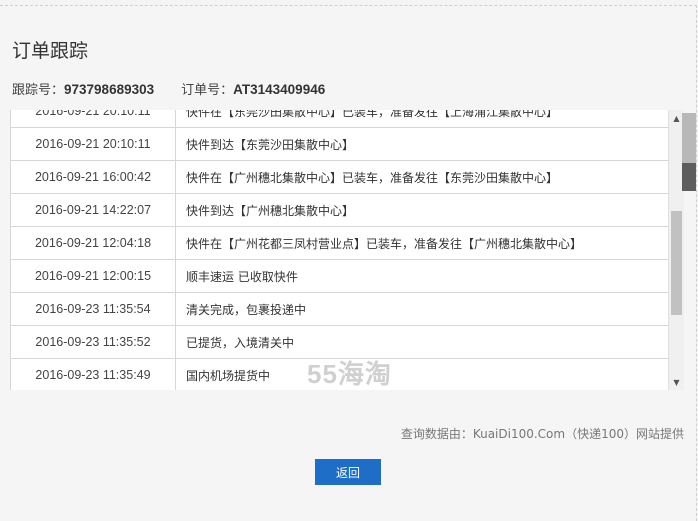 Image resolution: width=698 pixels, height=521 pixels. I want to click on event-time: 2016-09-21 16:00:42, so click(93, 177).